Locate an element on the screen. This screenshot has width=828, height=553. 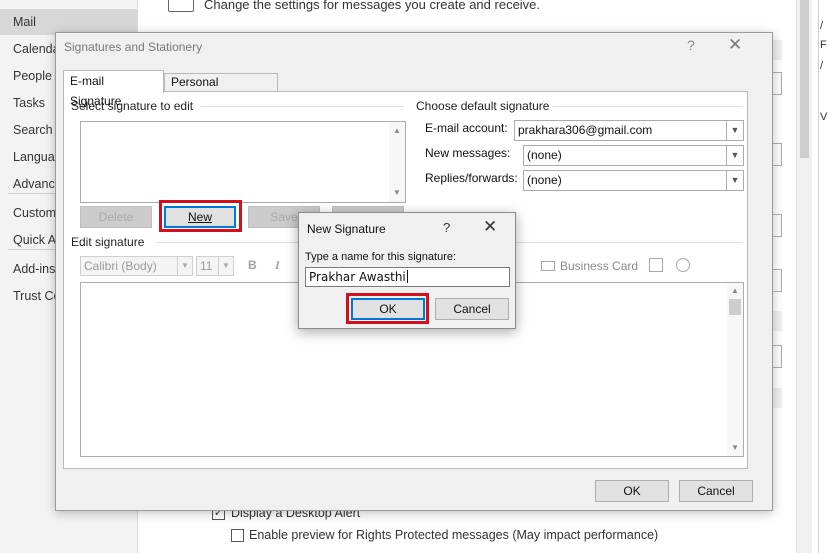
business-card-icon is located at coordinates (548, 266).